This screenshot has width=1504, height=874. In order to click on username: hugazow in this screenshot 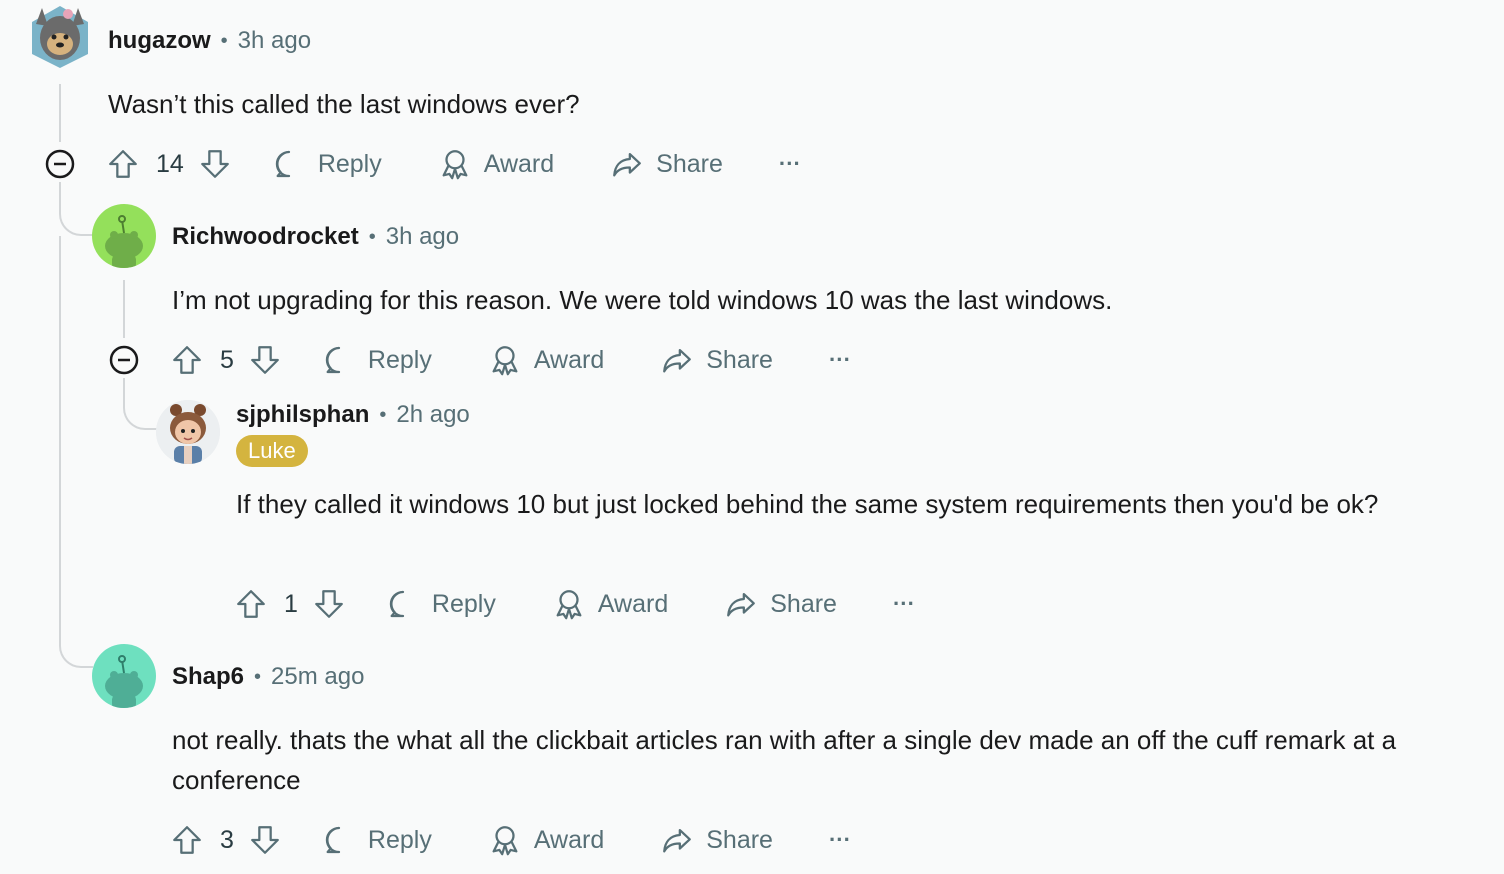, I will do `click(159, 41)`.